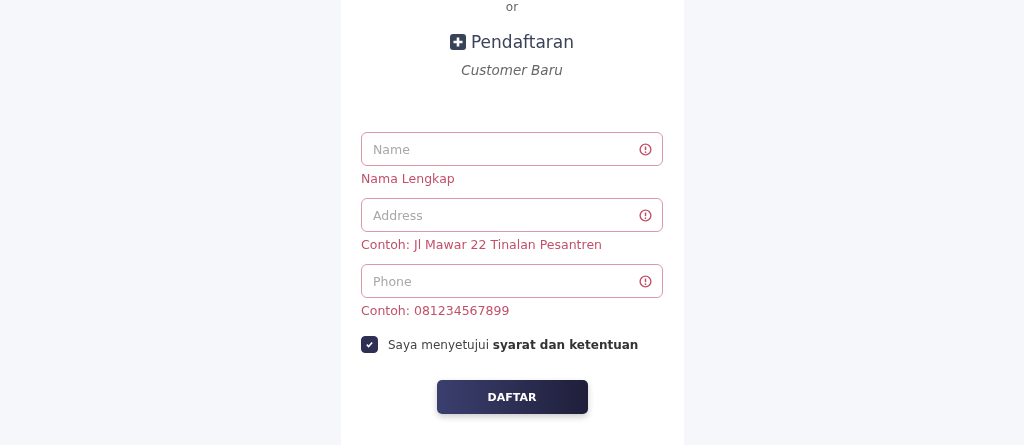  Describe the element at coordinates (522, 42) in the screenshot. I see `form-title: Pendaftaran` at that location.